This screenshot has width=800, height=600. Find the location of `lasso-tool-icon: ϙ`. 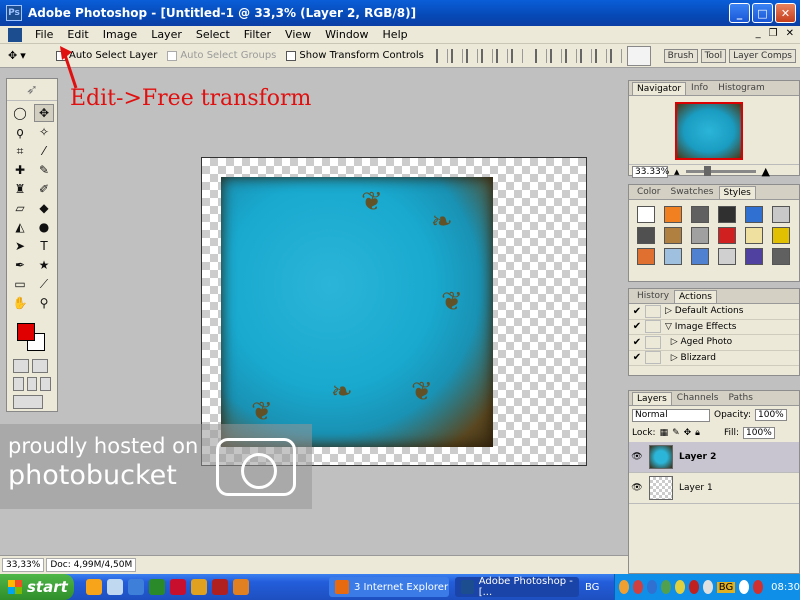

lasso-tool-icon: ϙ is located at coordinates (20, 132).